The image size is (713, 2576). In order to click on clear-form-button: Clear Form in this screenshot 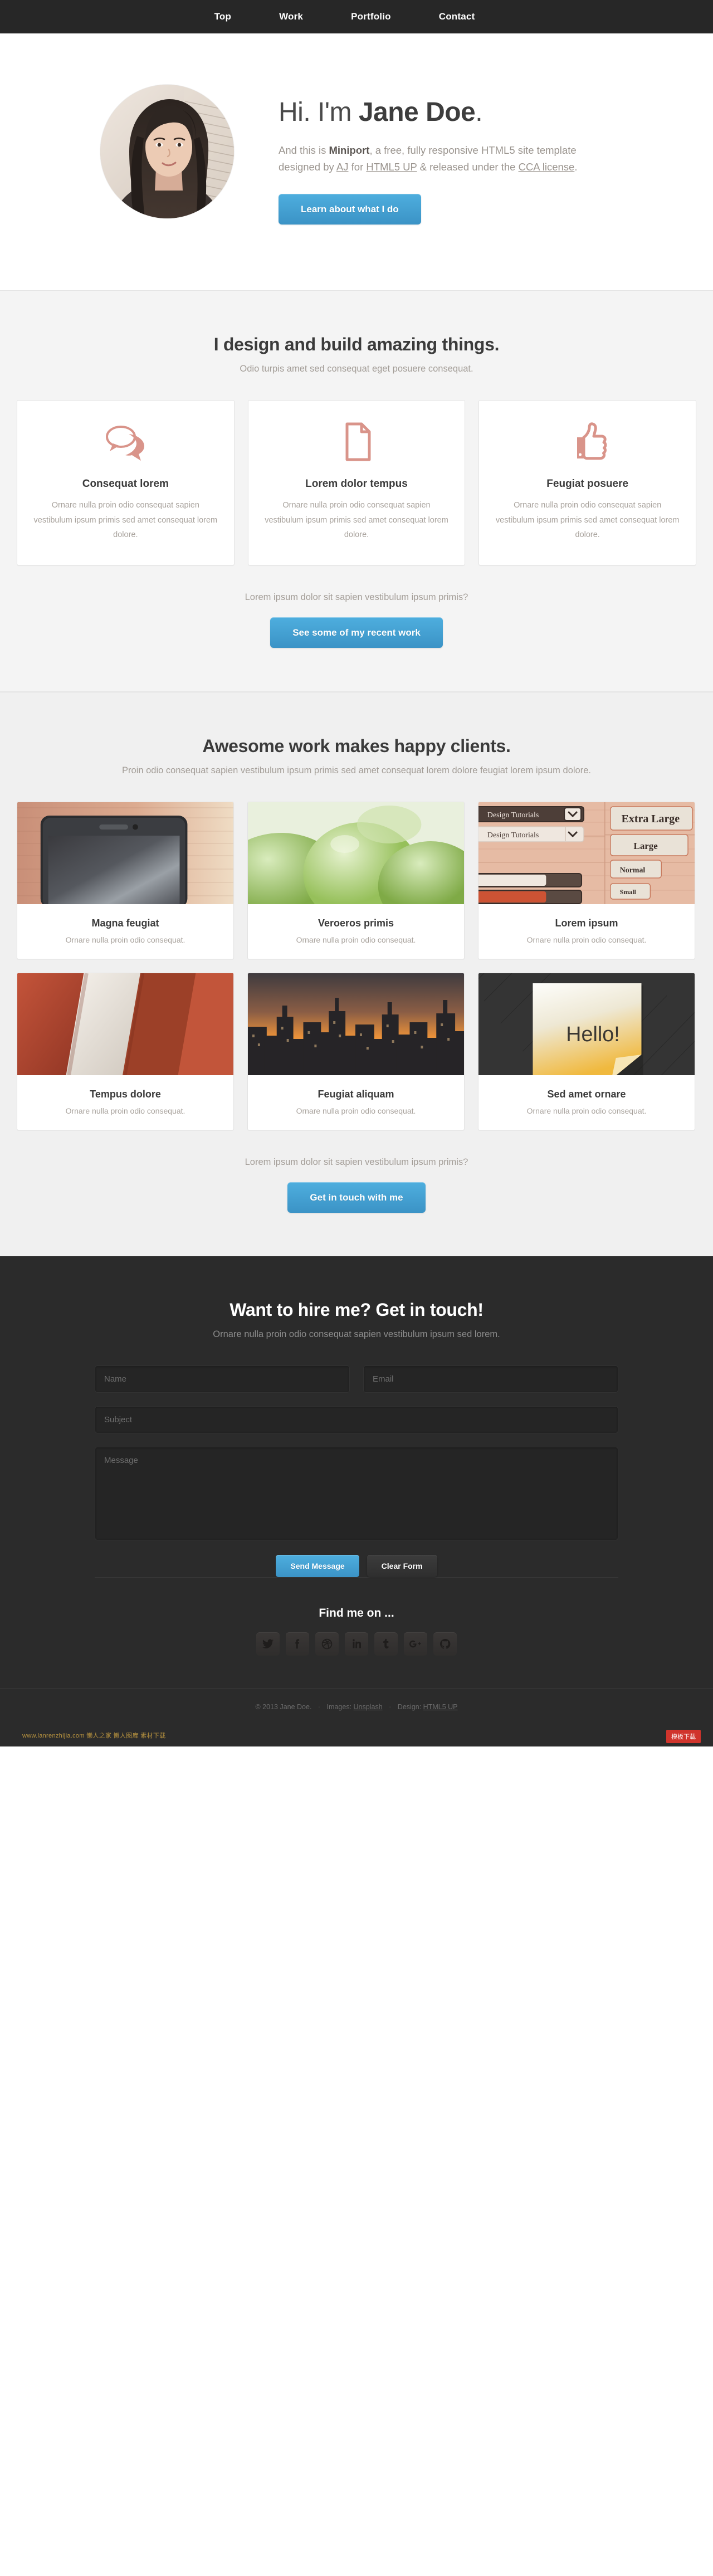, I will do `click(402, 1566)`.